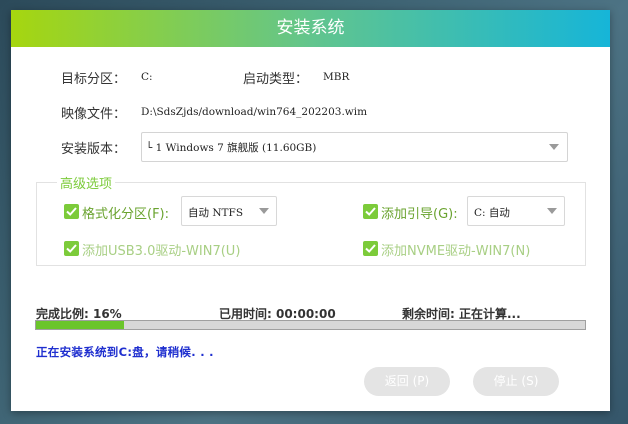 Image resolution: width=628 pixels, height=424 pixels. I want to click on format-partition-checkbox, so click(71, 211).